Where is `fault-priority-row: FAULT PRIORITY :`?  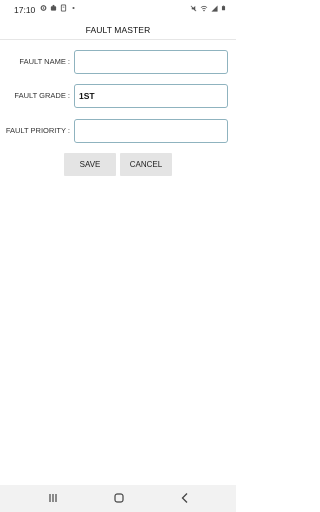
fault-priority-row: FAULT PRIORITY : is located at coordinates (118, 131).